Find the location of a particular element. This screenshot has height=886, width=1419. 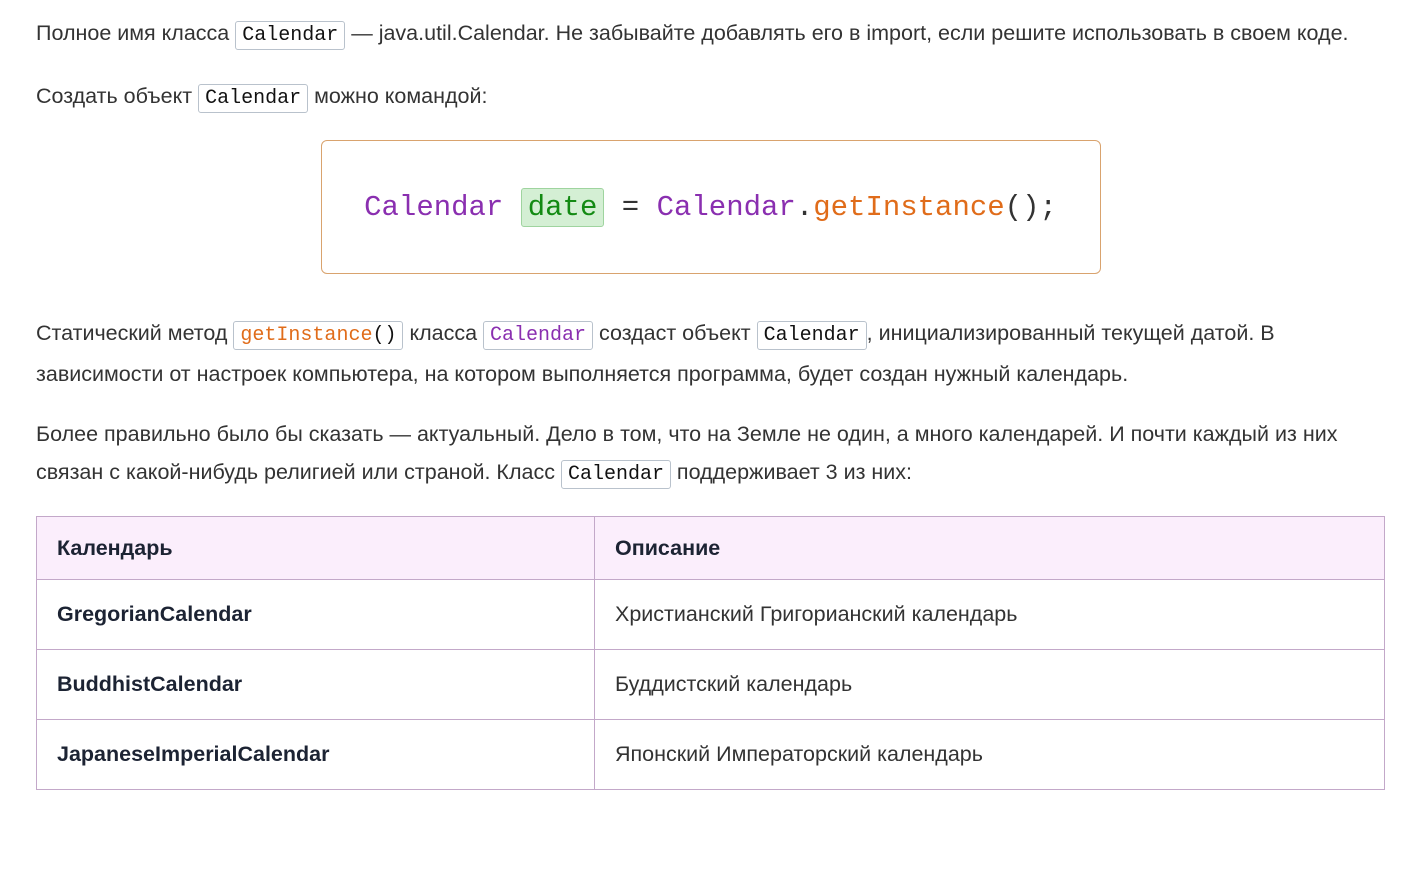

cell-description: Японский Императорский календарь is located at coordinates (989, 754).